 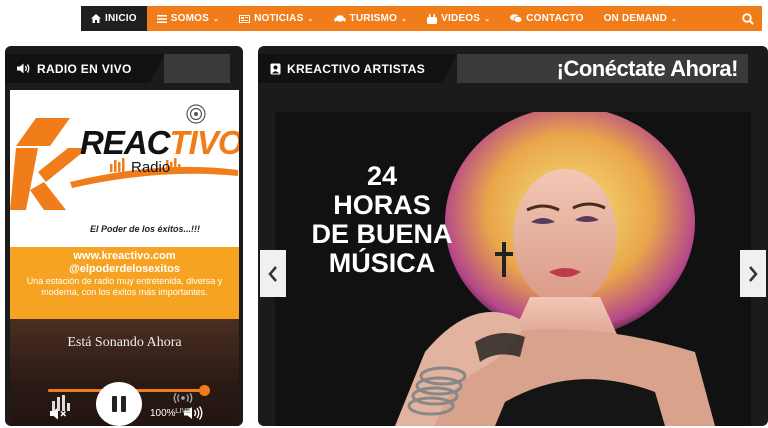 I want to click on equalizer-icon, so click(x=61, y=403).